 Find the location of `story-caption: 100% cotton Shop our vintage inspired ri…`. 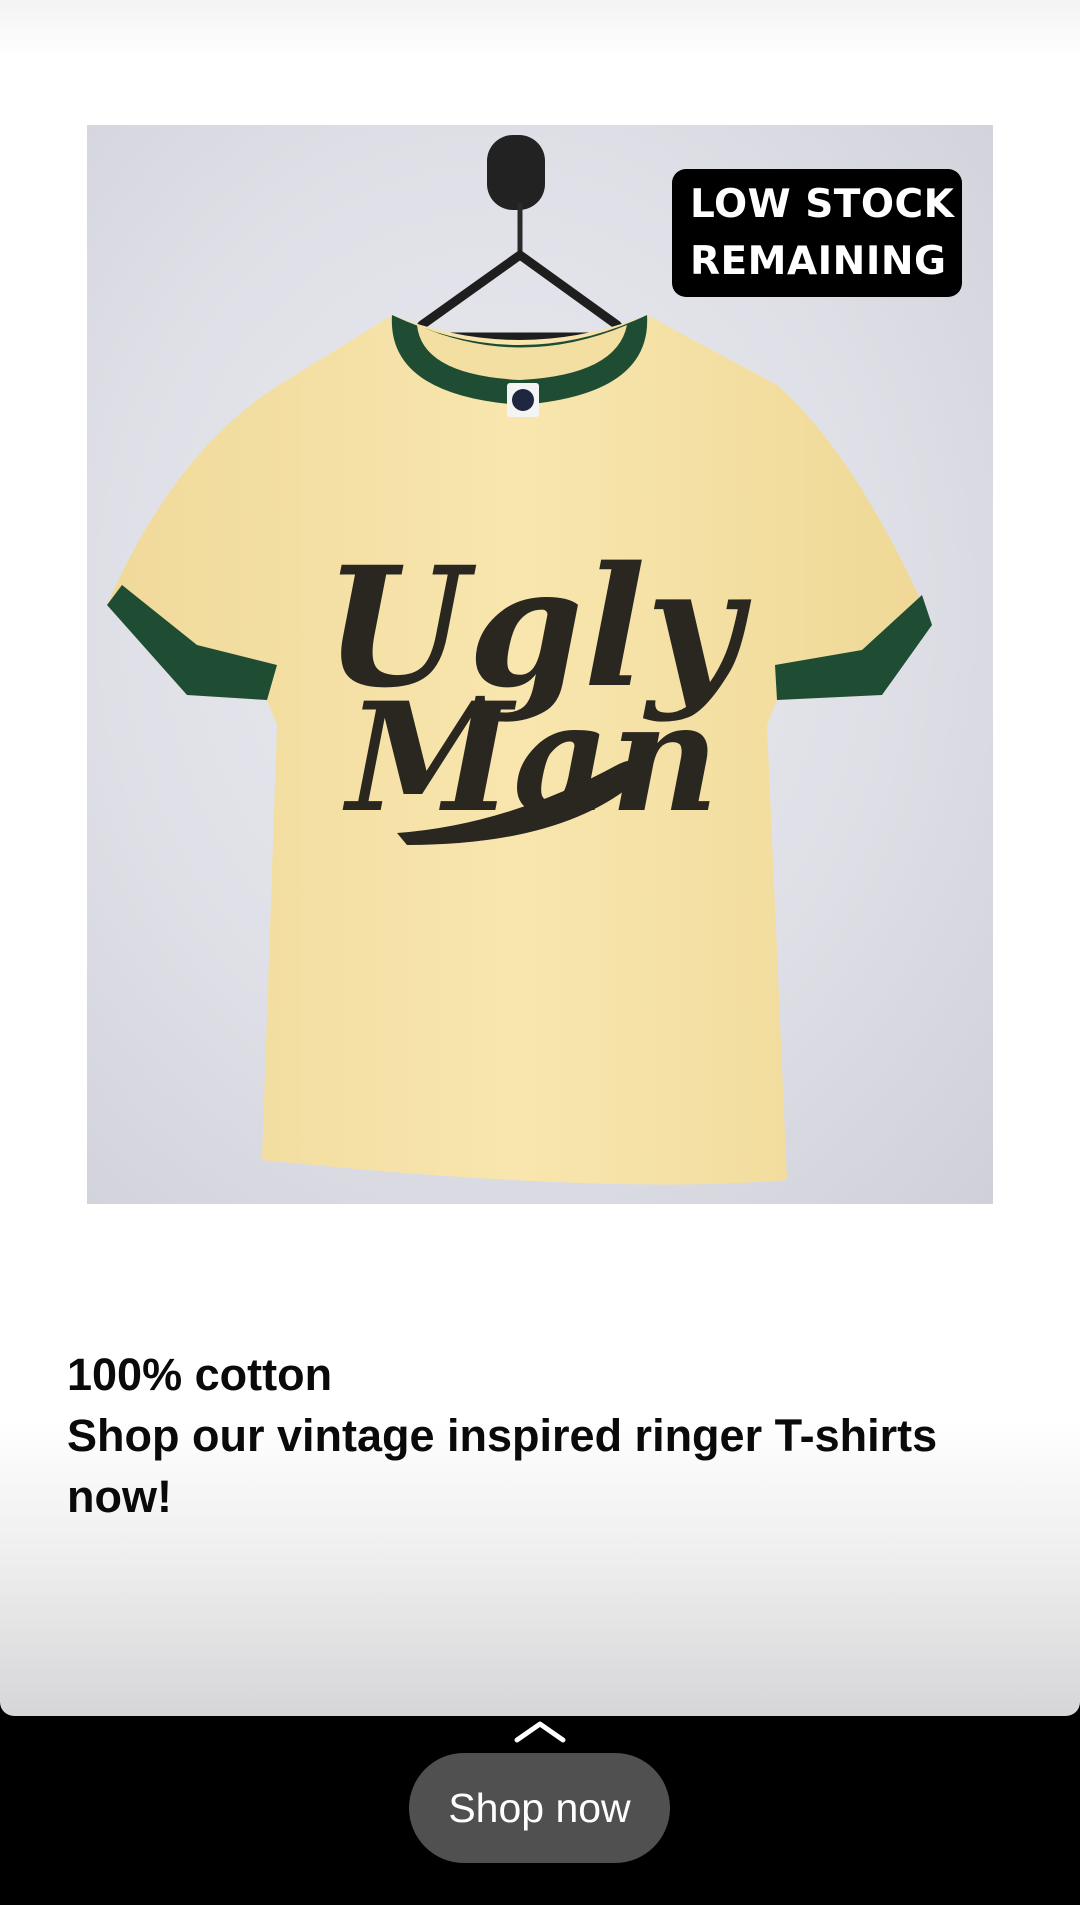

story-caption: 100% cotton Shop our vintage inspired ri… is located at coordinates (547, 1435).